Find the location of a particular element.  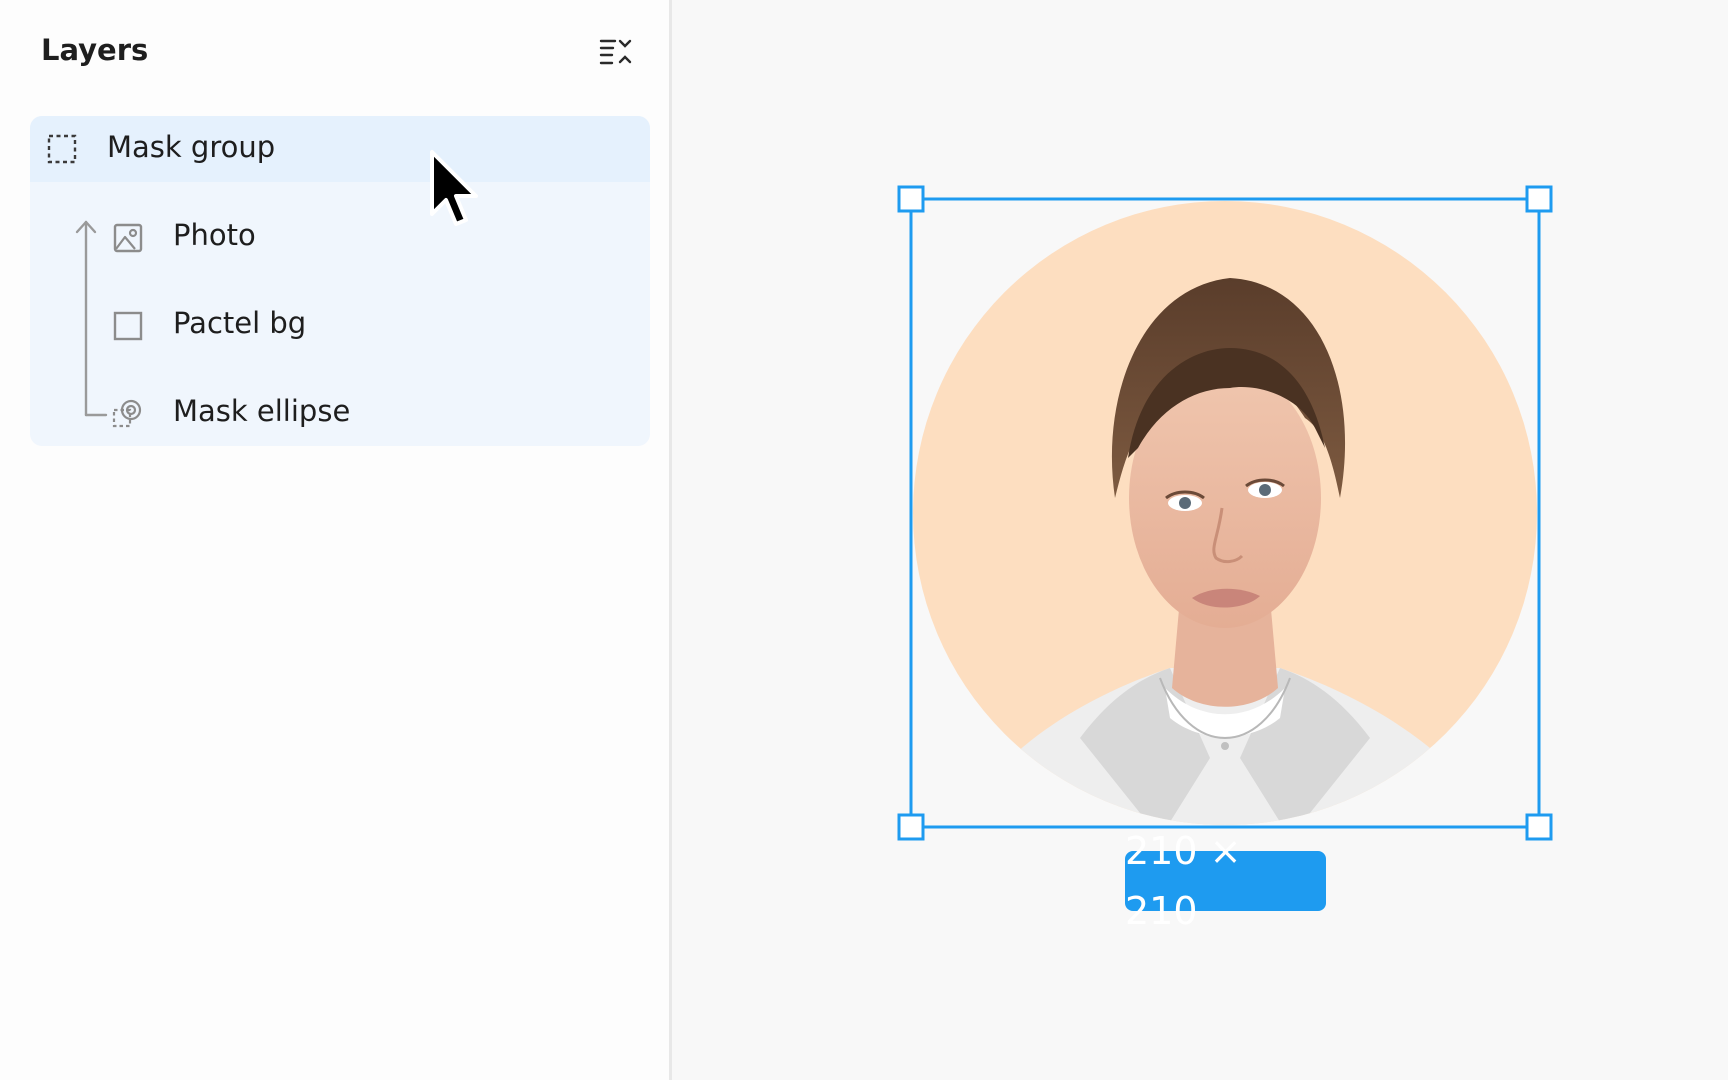

resize-handle-top-right is located at coordinates (1539, 199).